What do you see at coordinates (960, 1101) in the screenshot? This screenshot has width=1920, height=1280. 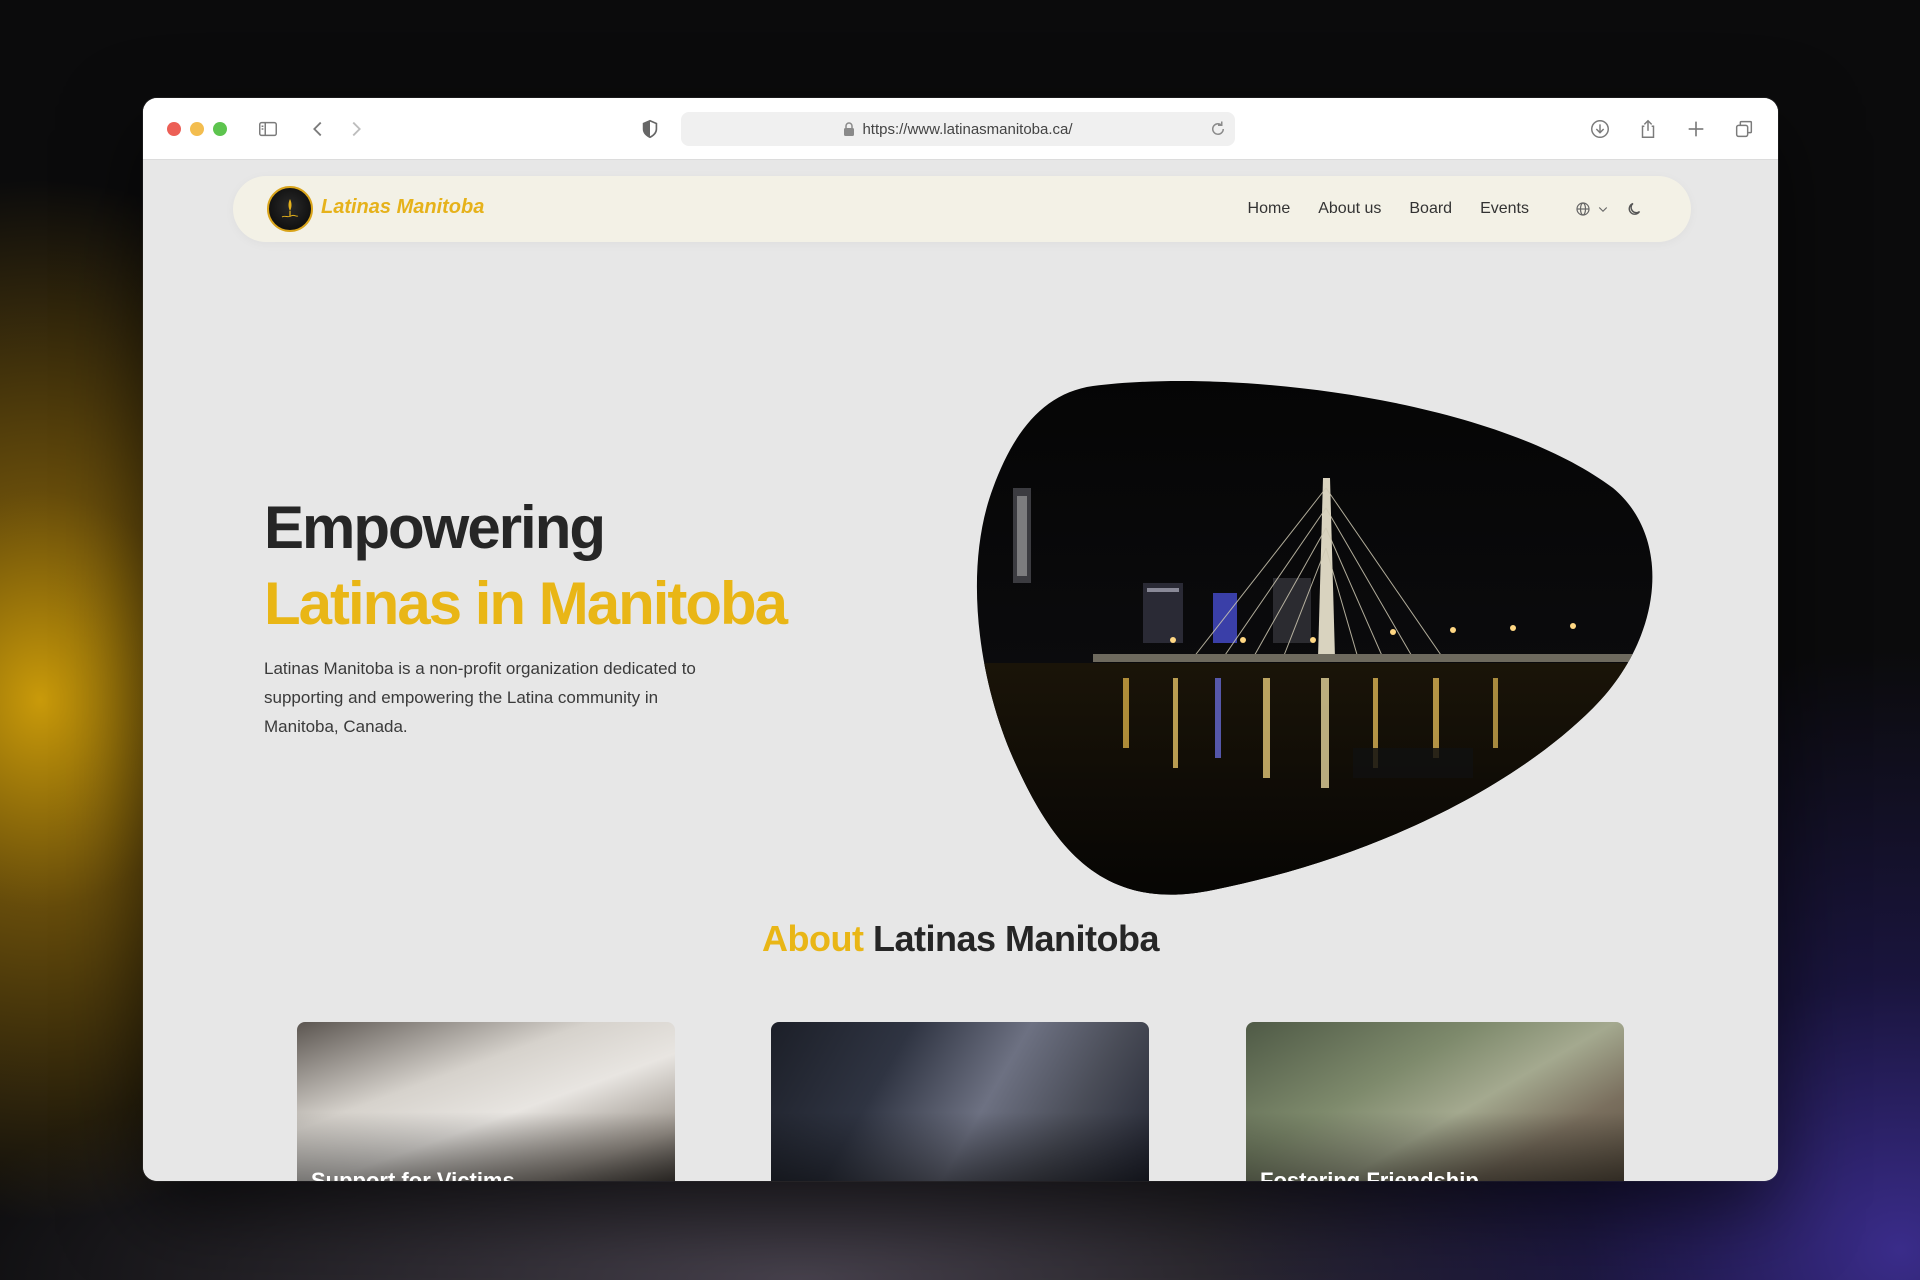 I see `card-community` at bounding box center [960, 1101].